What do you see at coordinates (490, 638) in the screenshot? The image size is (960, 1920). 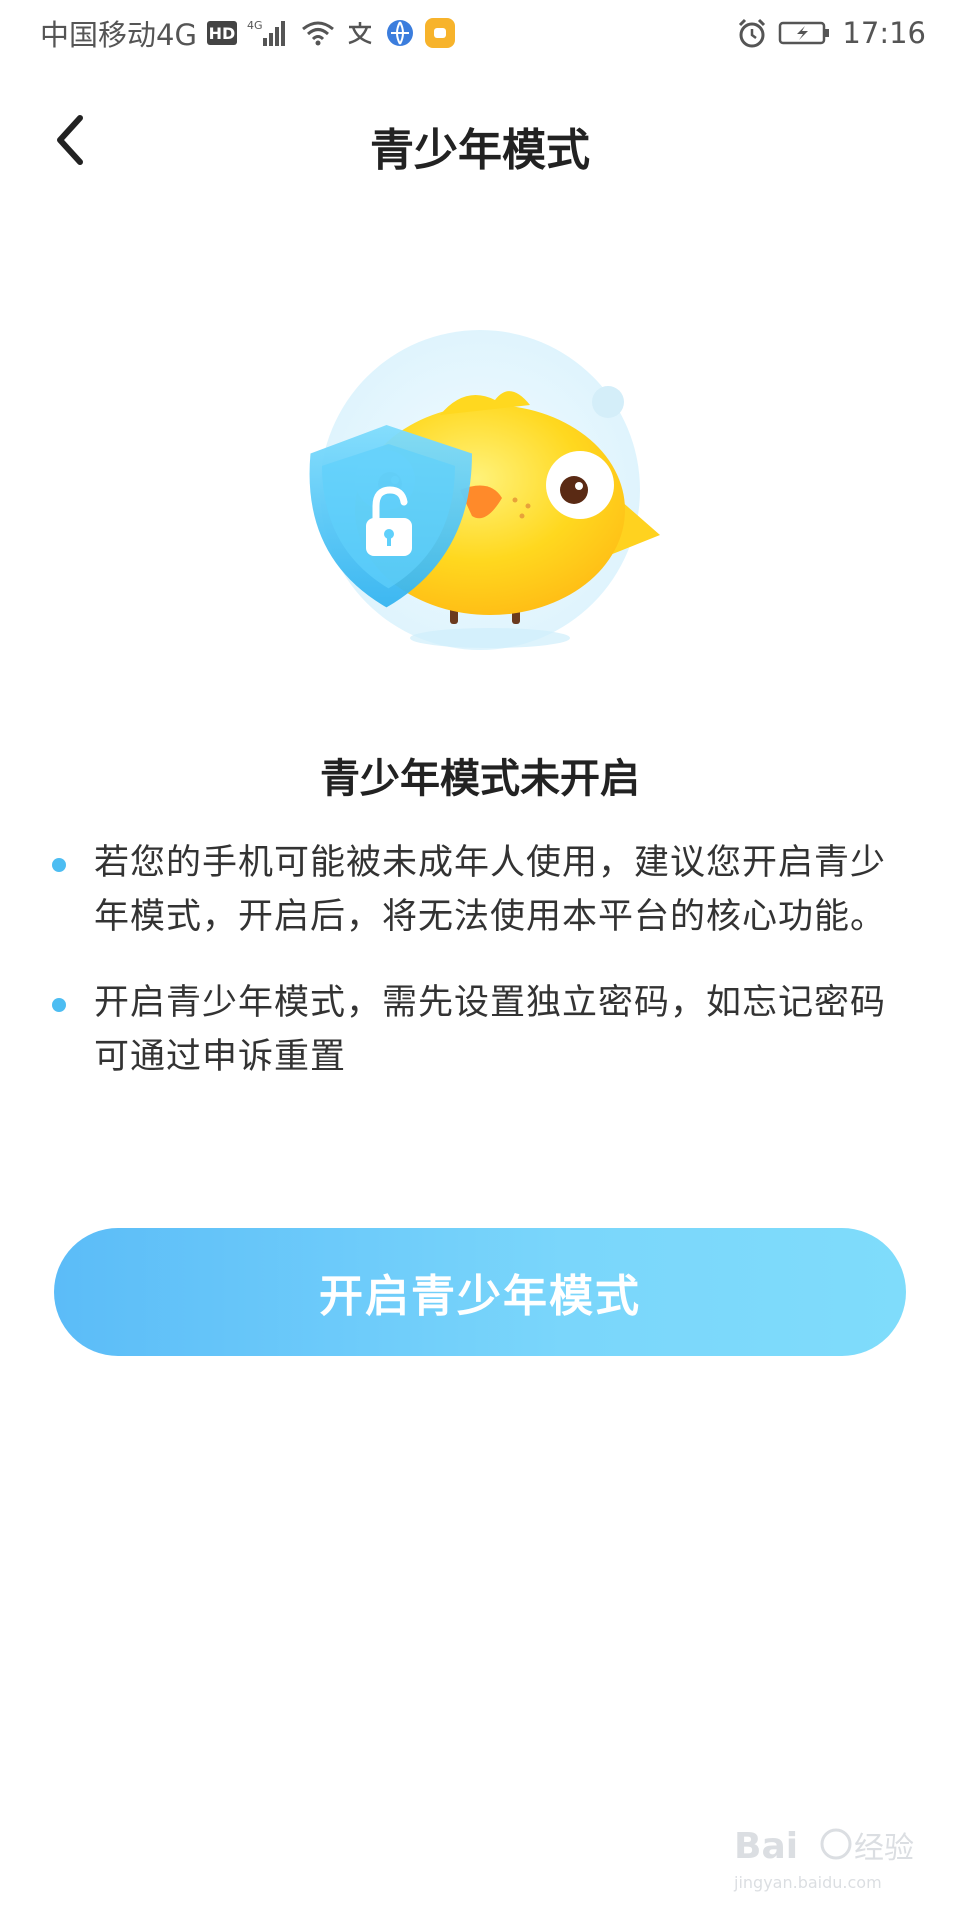 I see `ground-shadow` at bounding box center [490, 638].